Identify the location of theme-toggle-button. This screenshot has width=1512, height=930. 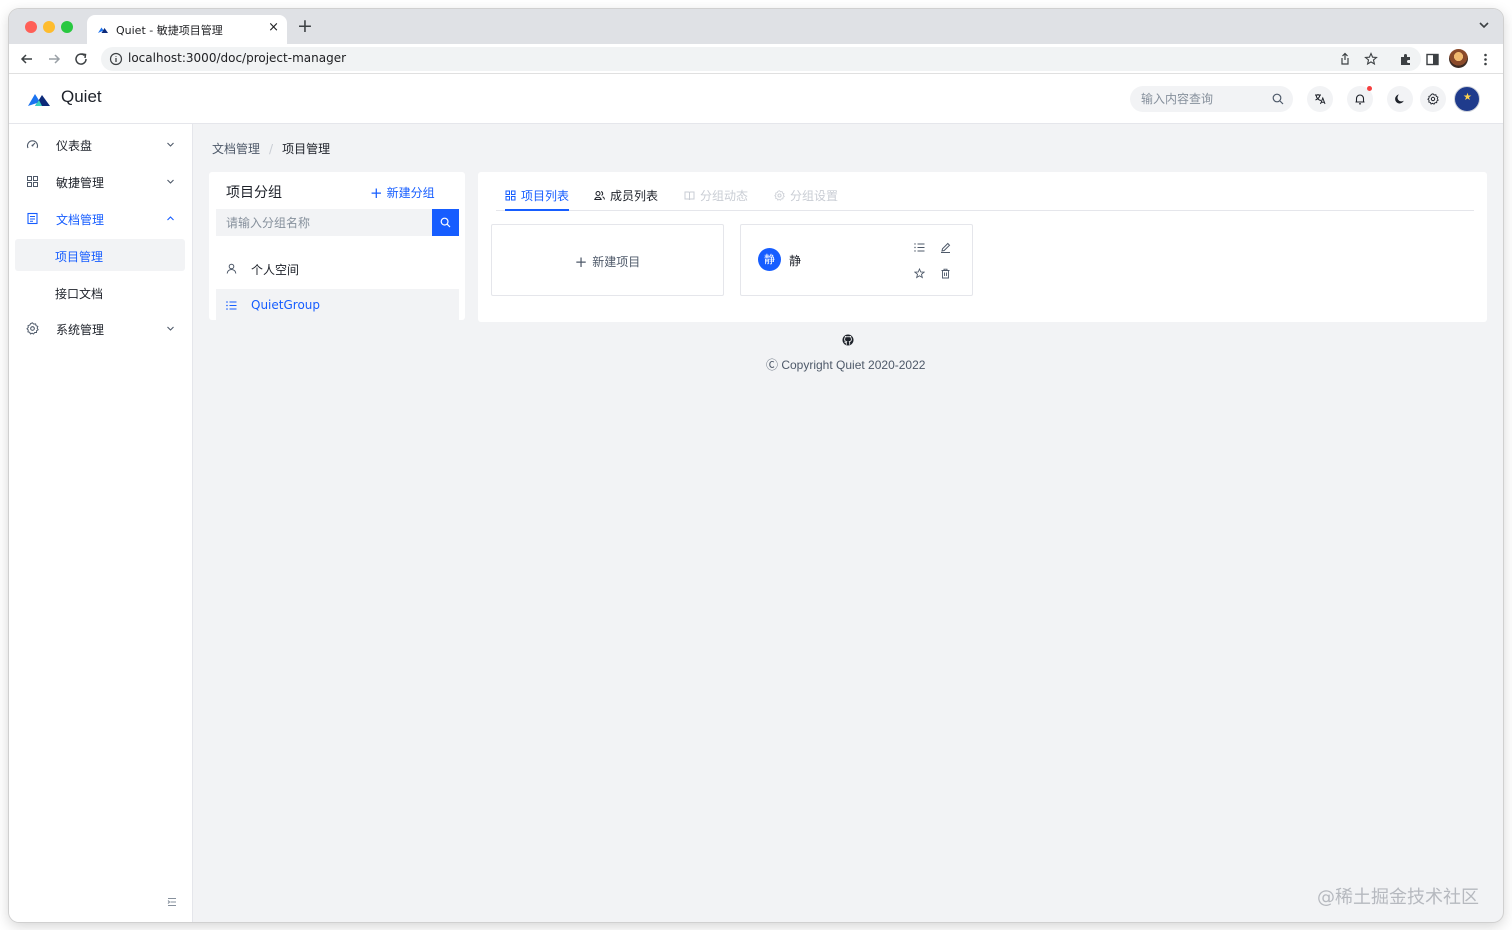
(1400, 99).